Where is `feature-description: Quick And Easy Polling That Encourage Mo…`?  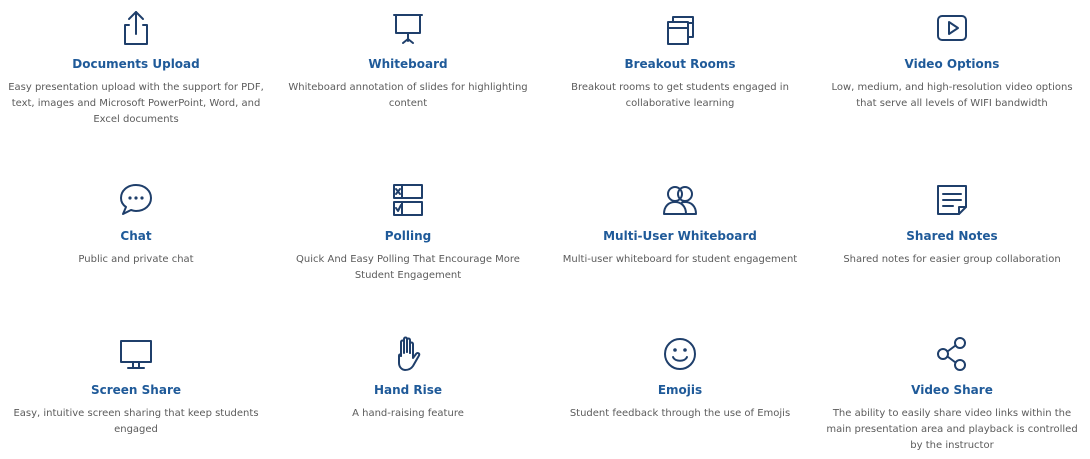
feature-description: Quick And Easy Polling That Encourage Mo… is located at coordinates (408, 267).